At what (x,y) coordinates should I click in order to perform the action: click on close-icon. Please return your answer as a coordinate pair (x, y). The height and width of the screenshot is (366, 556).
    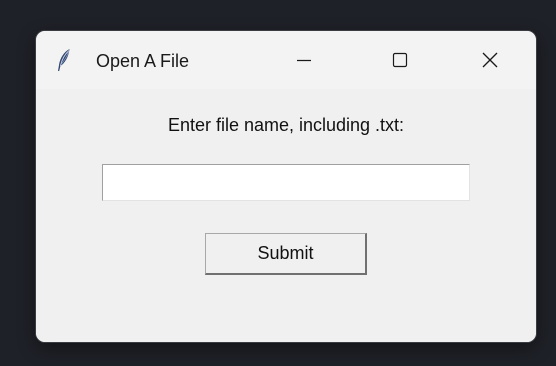
    Looking at the image, I should click on (490, 60).